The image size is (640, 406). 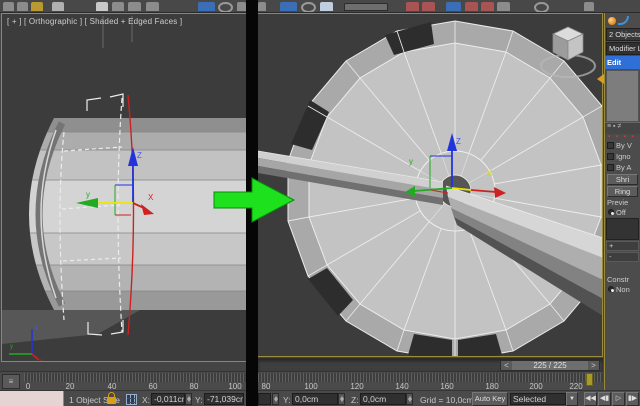 What do you see at coordinates (506, 365) in the screenshot?
I see `frame-prev-button: <` at bounding box center [506, 365].